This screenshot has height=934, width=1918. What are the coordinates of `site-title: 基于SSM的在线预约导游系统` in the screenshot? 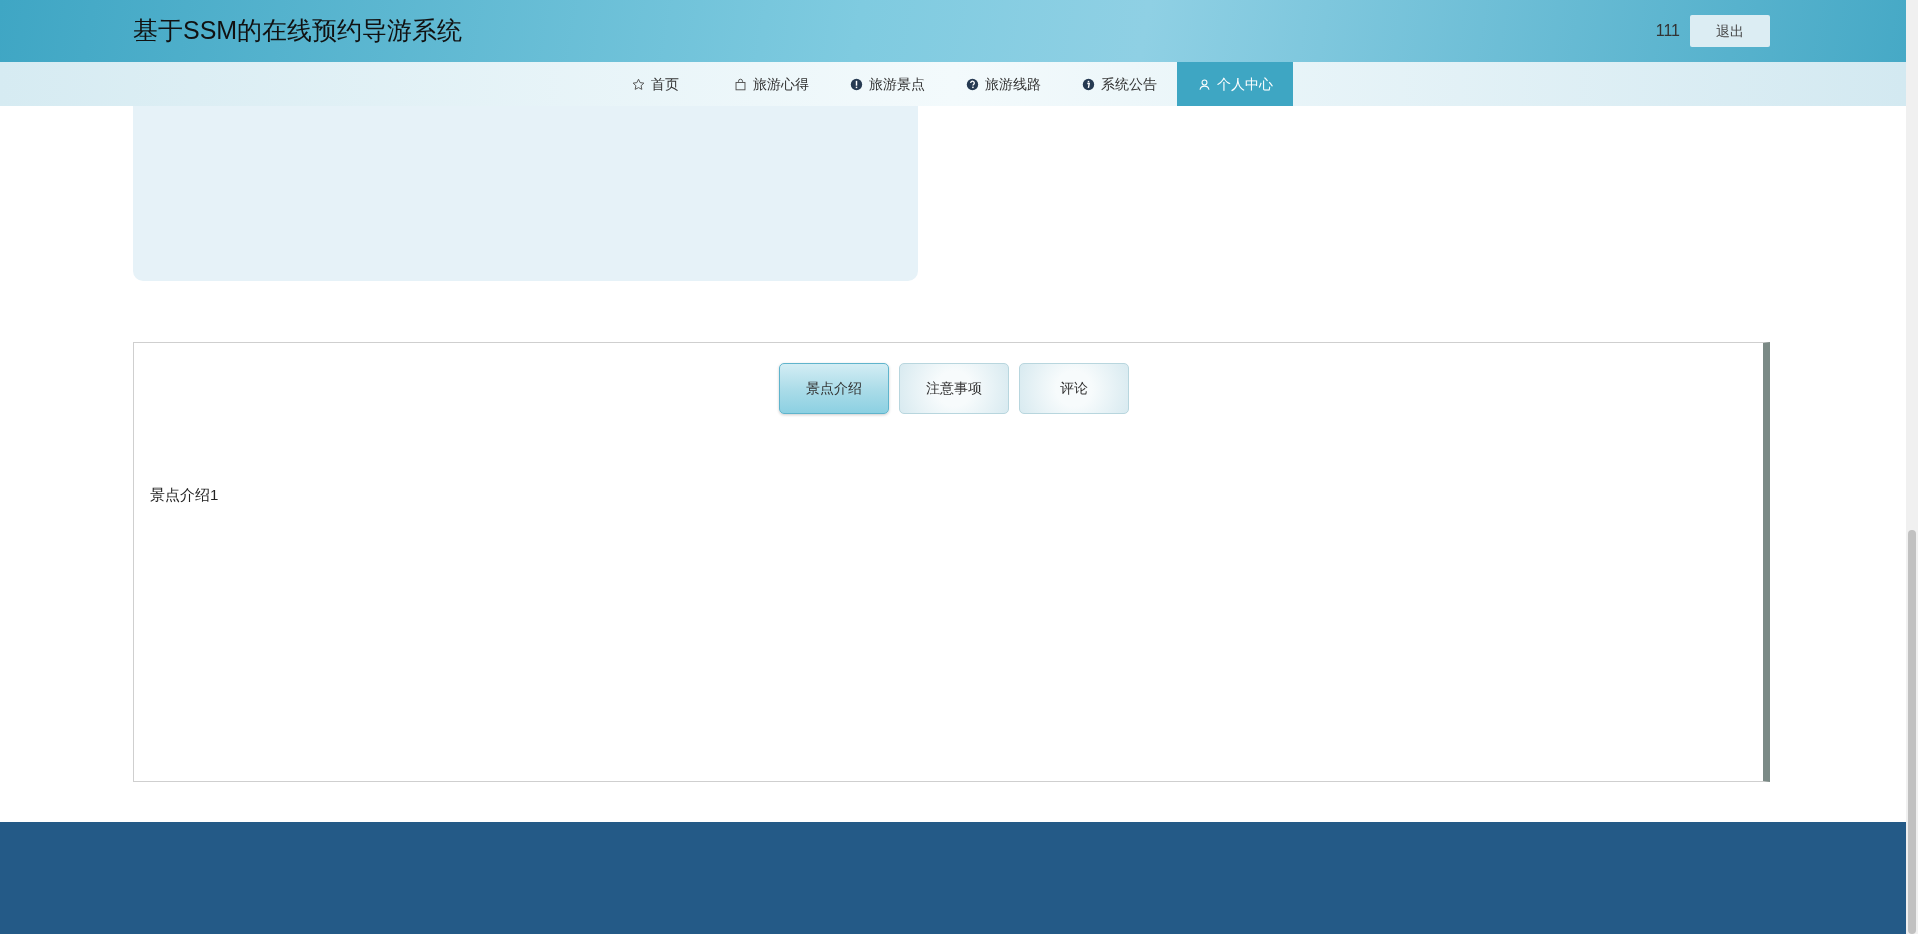 It's located at (298, 31).